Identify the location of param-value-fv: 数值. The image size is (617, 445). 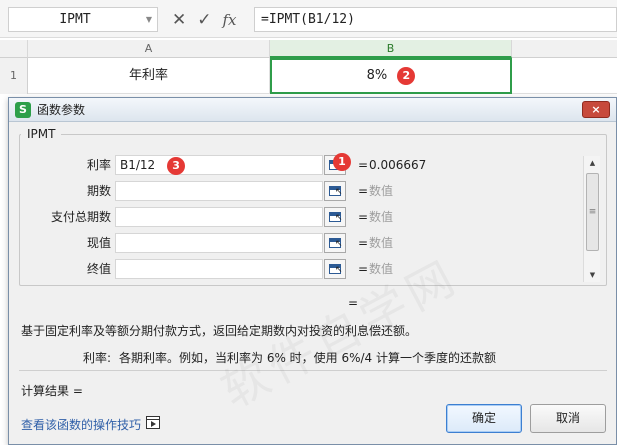
(381, 269).